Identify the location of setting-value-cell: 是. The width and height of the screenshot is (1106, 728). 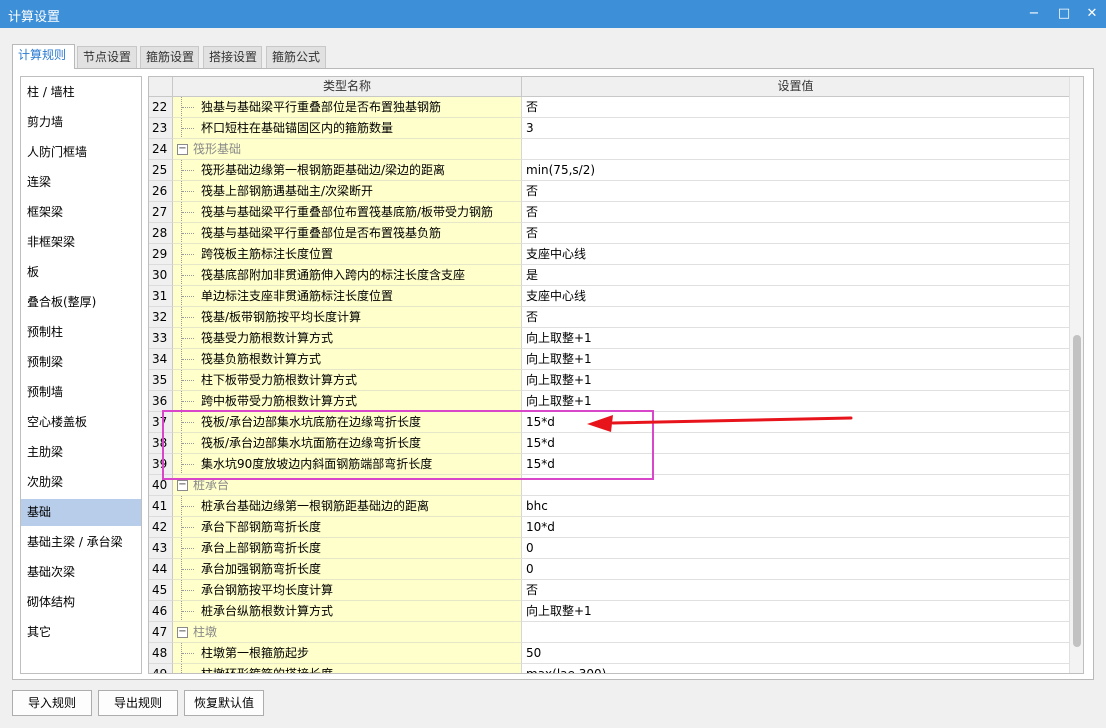
(795, 275).